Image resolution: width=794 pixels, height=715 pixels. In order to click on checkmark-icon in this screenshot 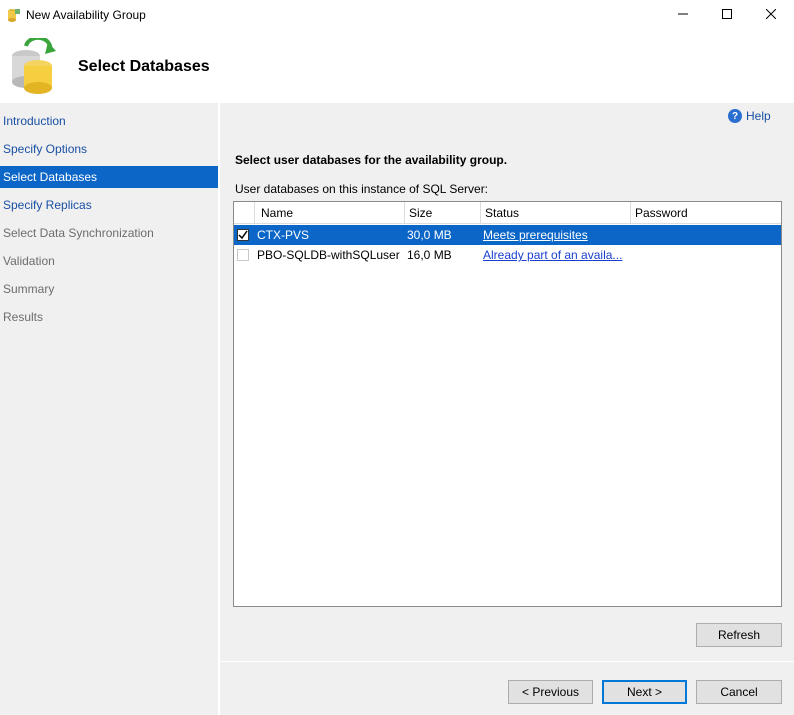, I will do `click(243, 235)`.